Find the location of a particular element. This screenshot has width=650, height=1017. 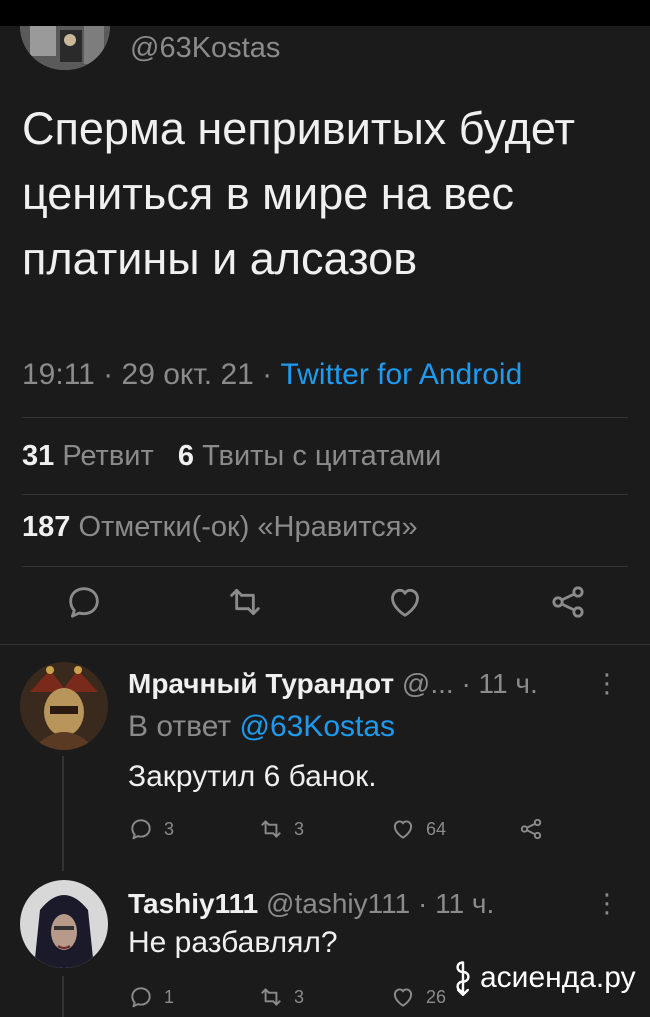

reply-to-line: В ответ @63Kostas is located at coordinates (261, 727).